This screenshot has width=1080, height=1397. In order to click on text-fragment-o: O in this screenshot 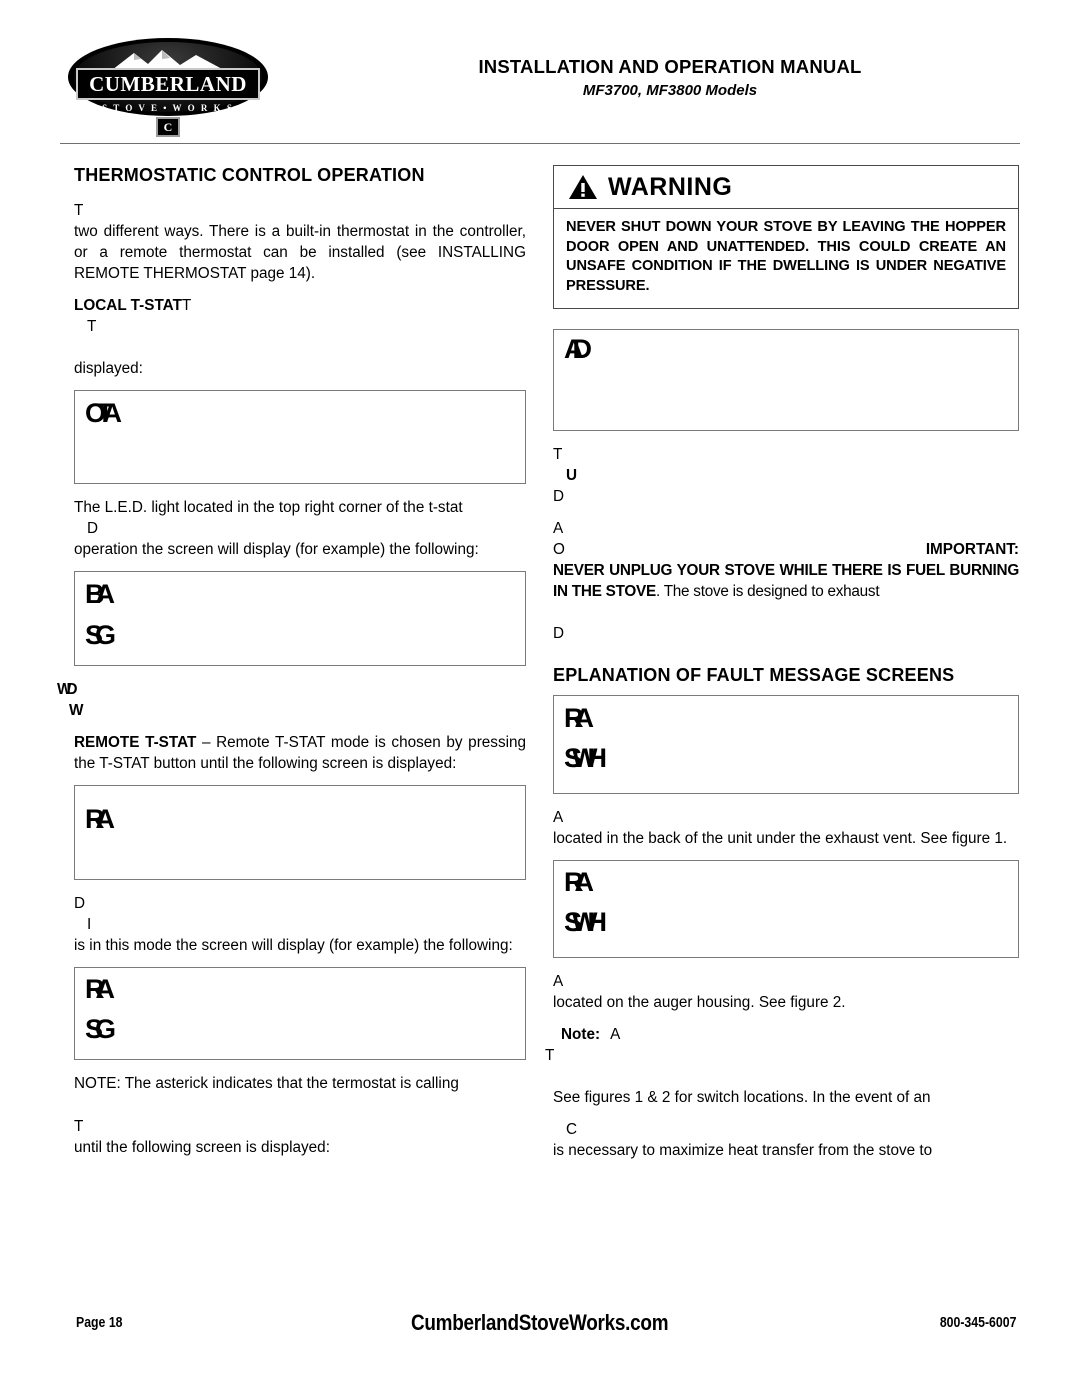, I will do `click(559, 549)`.